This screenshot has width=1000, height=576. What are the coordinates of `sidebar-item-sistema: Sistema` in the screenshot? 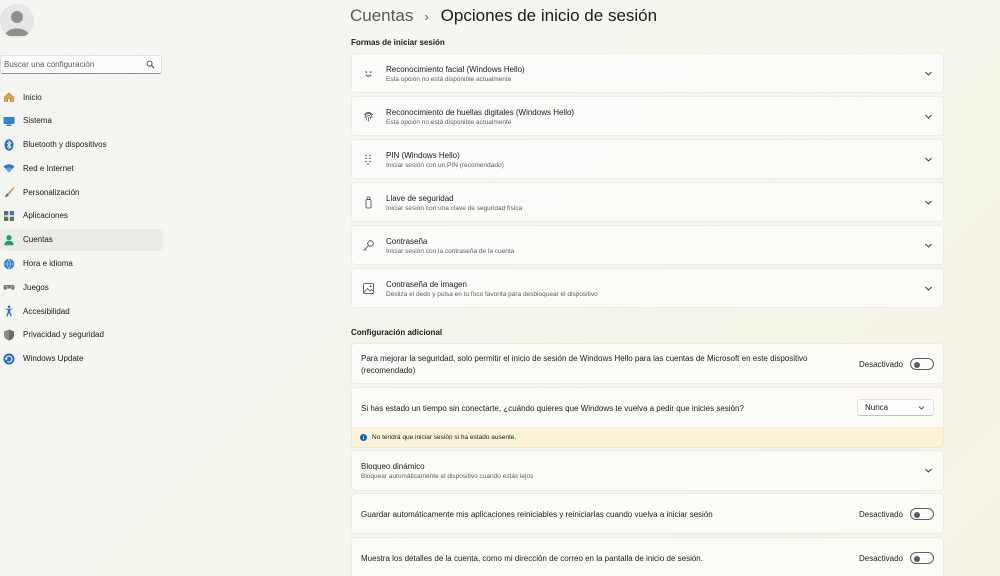 It's located at (81, 121).